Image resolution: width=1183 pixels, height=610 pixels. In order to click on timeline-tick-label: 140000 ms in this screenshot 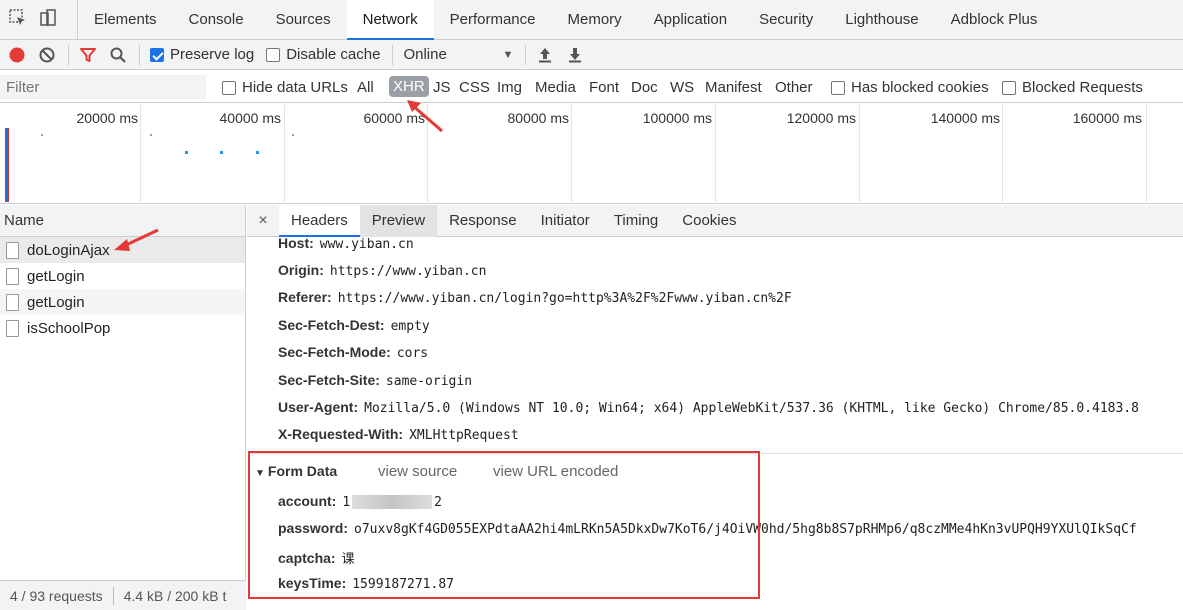, I will do `click(965, 118)`.